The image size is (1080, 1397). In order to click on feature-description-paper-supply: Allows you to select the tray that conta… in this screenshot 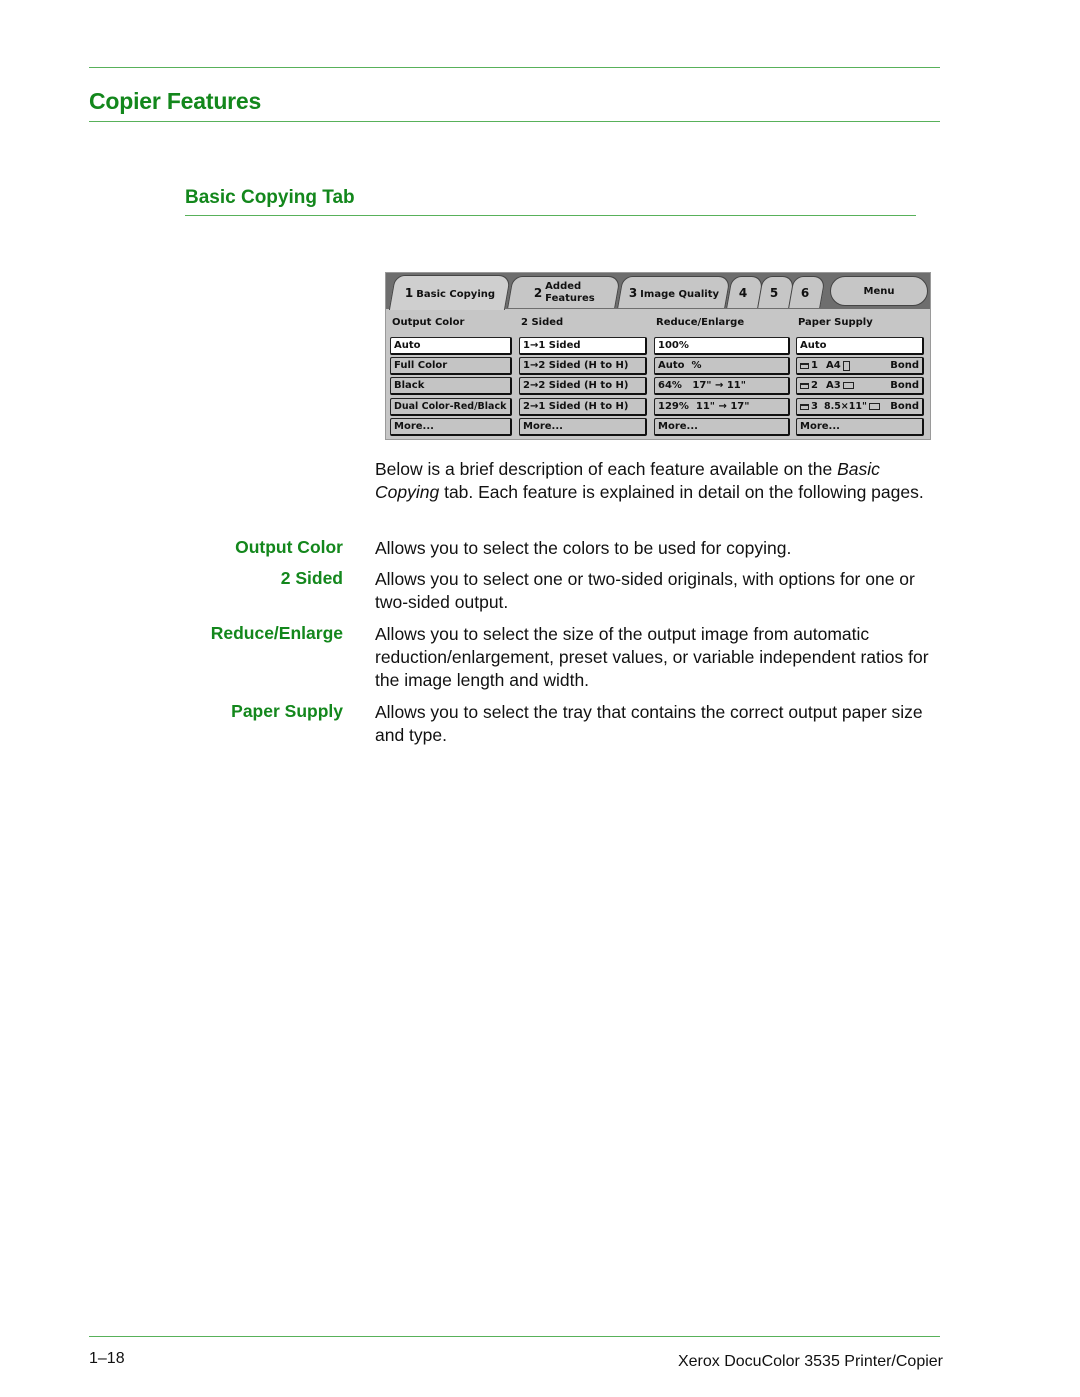, I will do `click(649, 723)`.